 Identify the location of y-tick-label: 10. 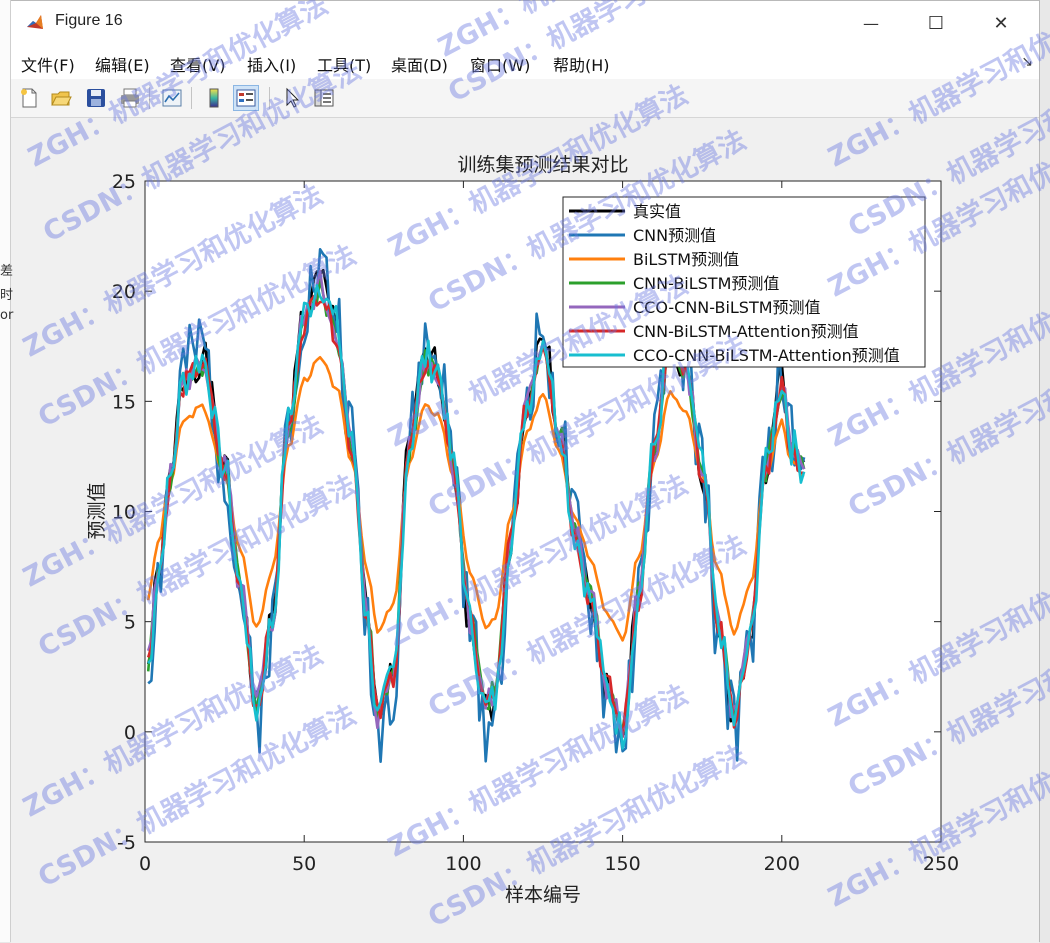
(124, 513).